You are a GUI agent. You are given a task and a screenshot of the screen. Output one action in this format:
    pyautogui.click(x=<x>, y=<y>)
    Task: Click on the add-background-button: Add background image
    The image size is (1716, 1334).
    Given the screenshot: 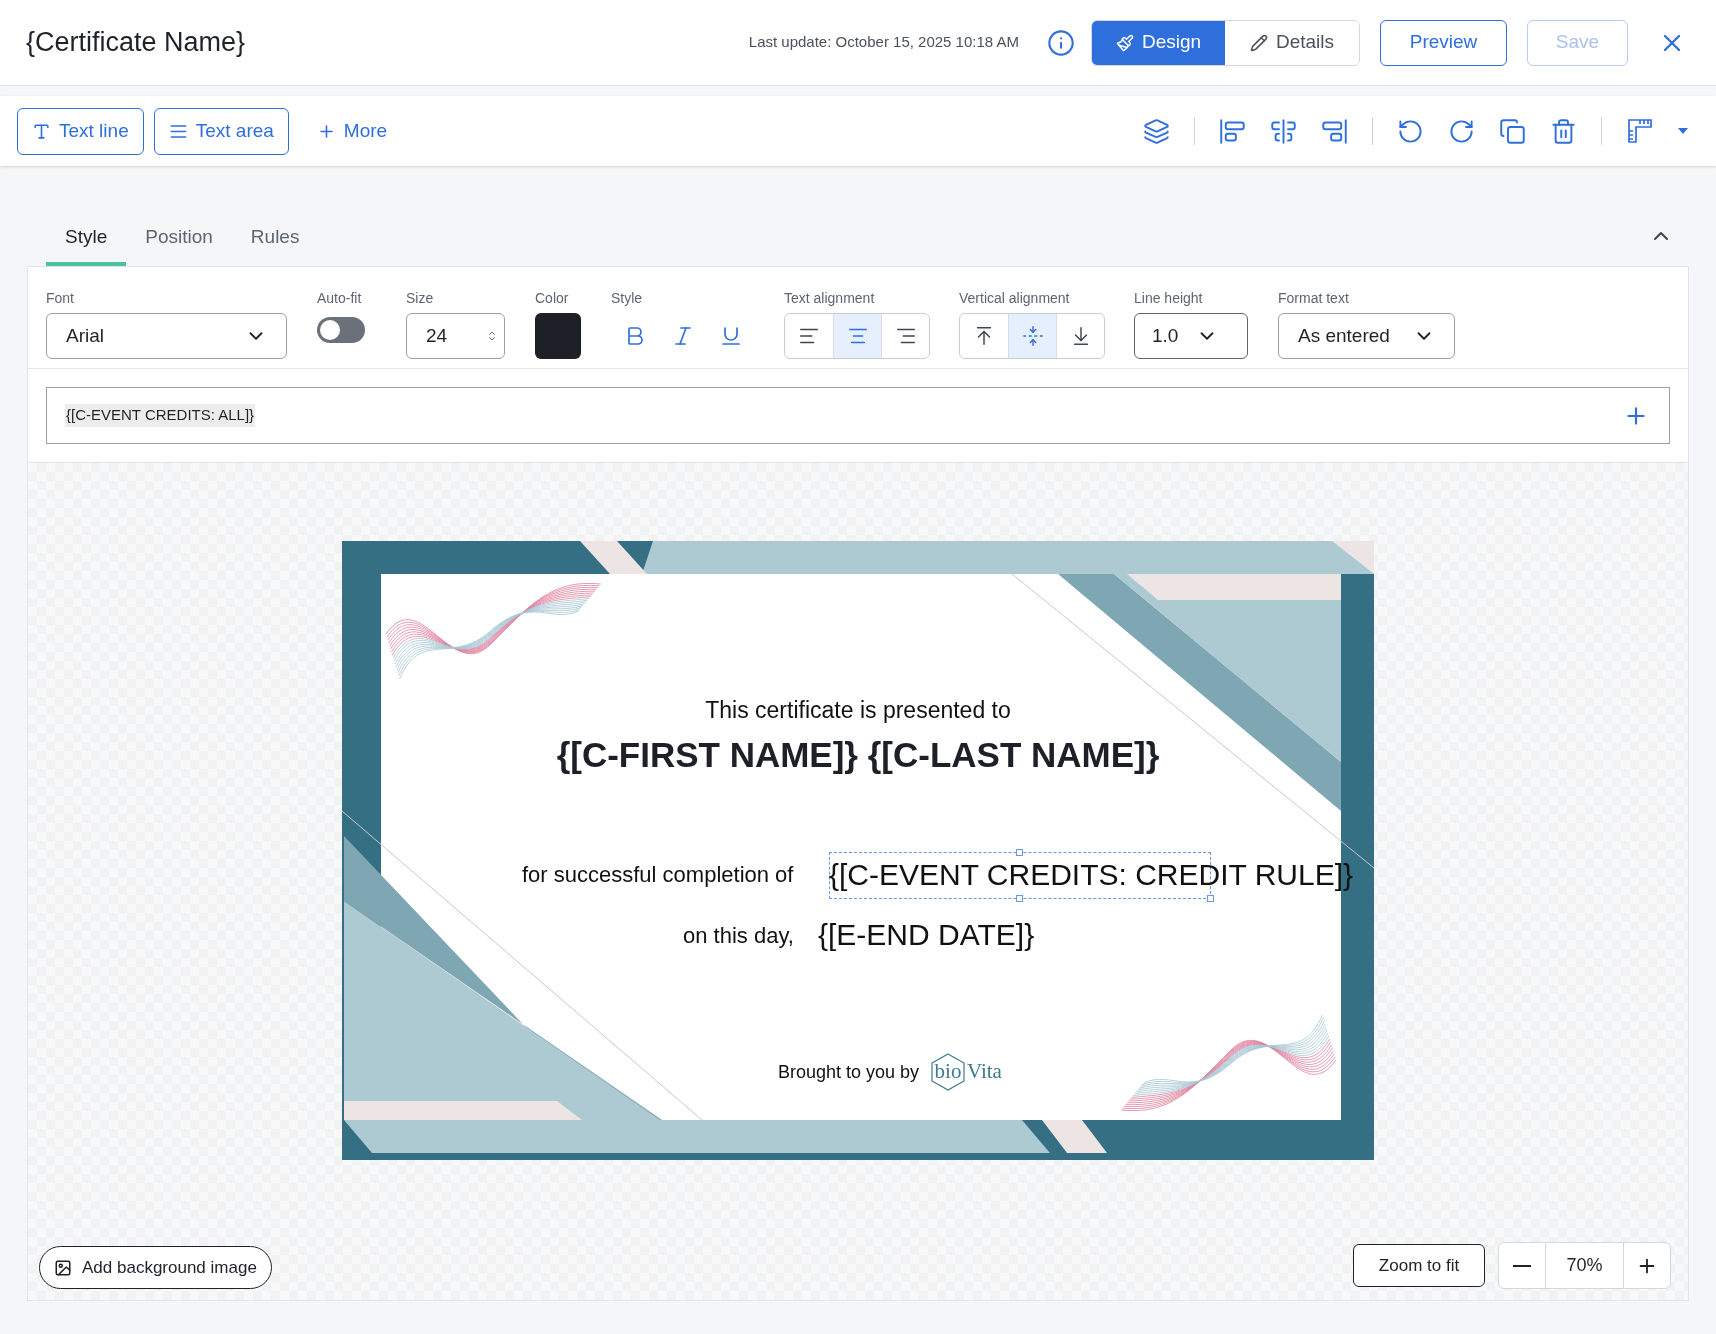 What is the action you would take?
    pyautogui.click(x=155, y=1267)
    